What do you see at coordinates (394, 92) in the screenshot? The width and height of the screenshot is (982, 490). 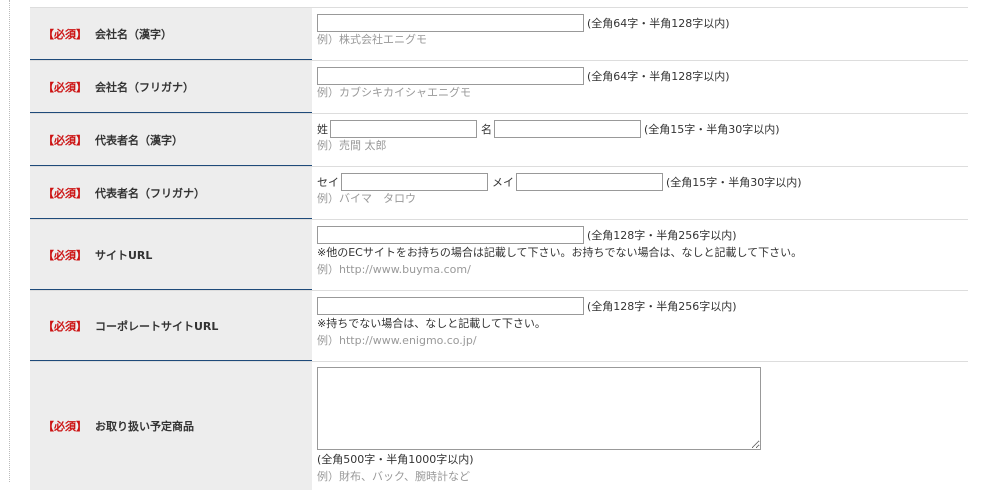 I see `example-text: 例）カブシキカイシャエニグモ` at bounding box center [394, 92].